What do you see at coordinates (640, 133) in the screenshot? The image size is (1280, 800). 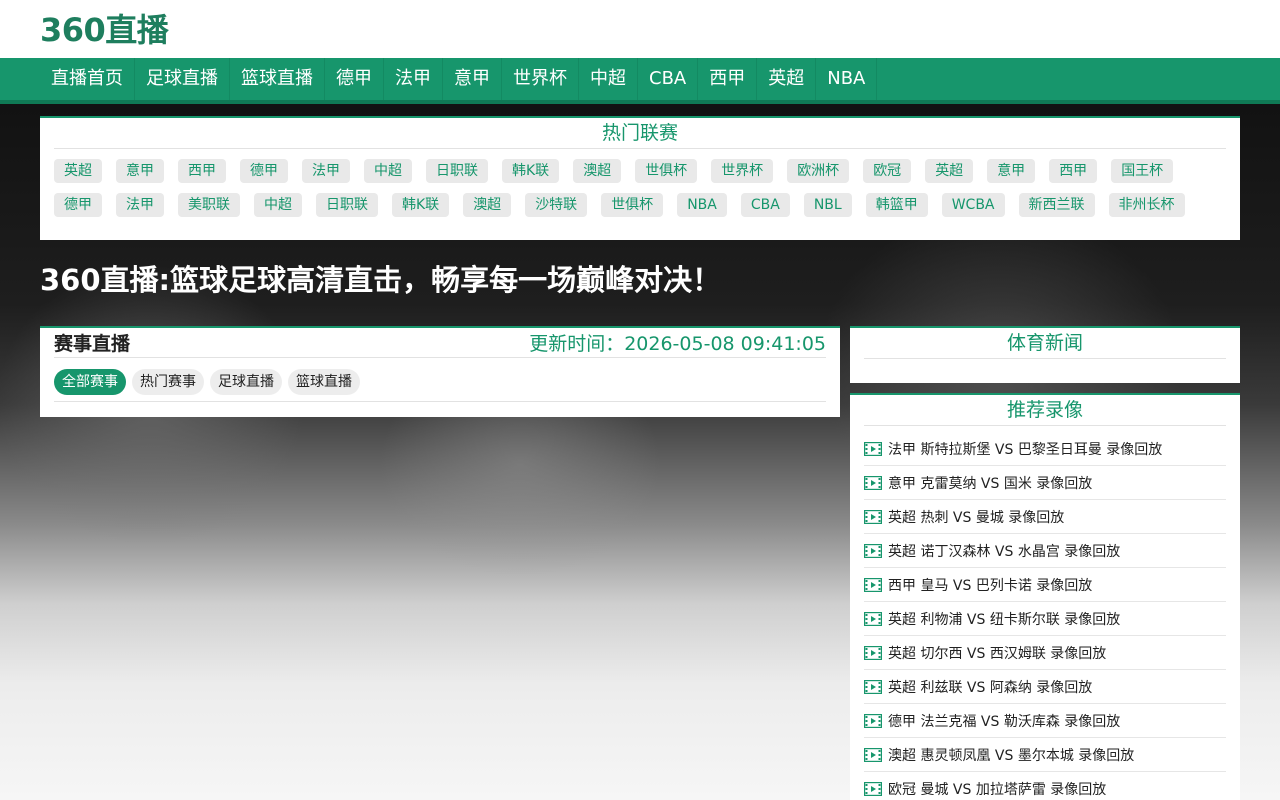 I see `hot-leagues-title: 热门联赛` at bounding box center [640, 133].